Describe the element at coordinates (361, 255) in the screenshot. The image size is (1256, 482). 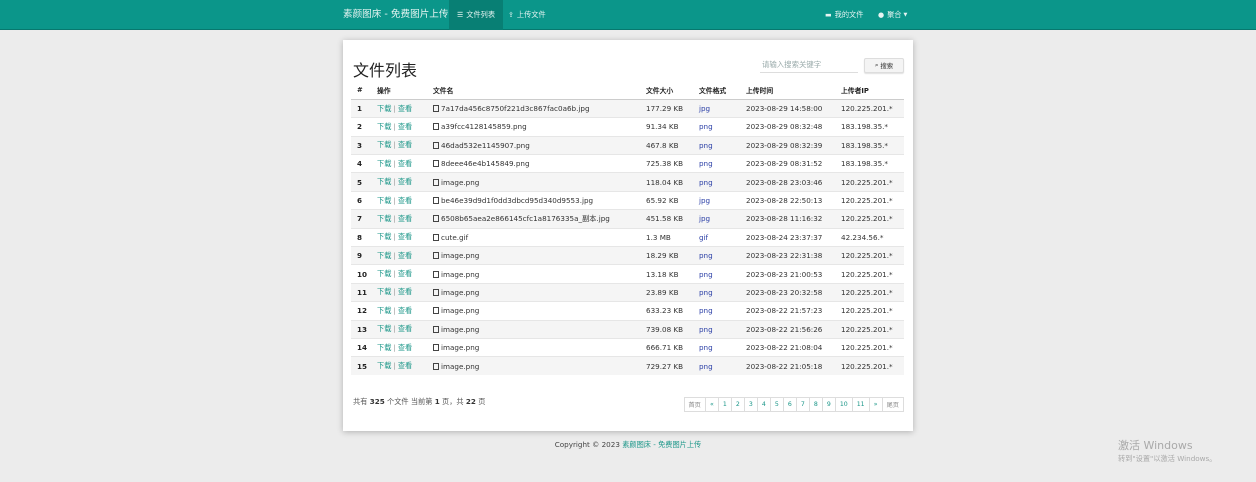
I see `row-index: 9` at that location.